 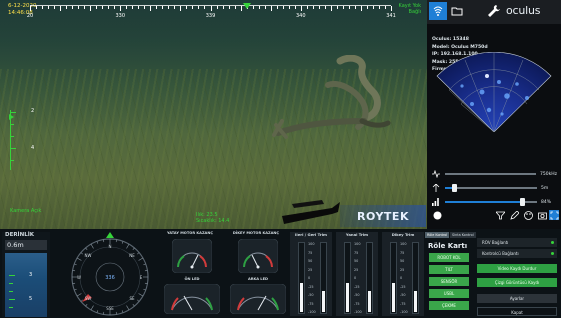 What do you see at coordinates (110, 246) in the screenshot?
I see `compass-n-label: N` at bounding box center [110, 246].